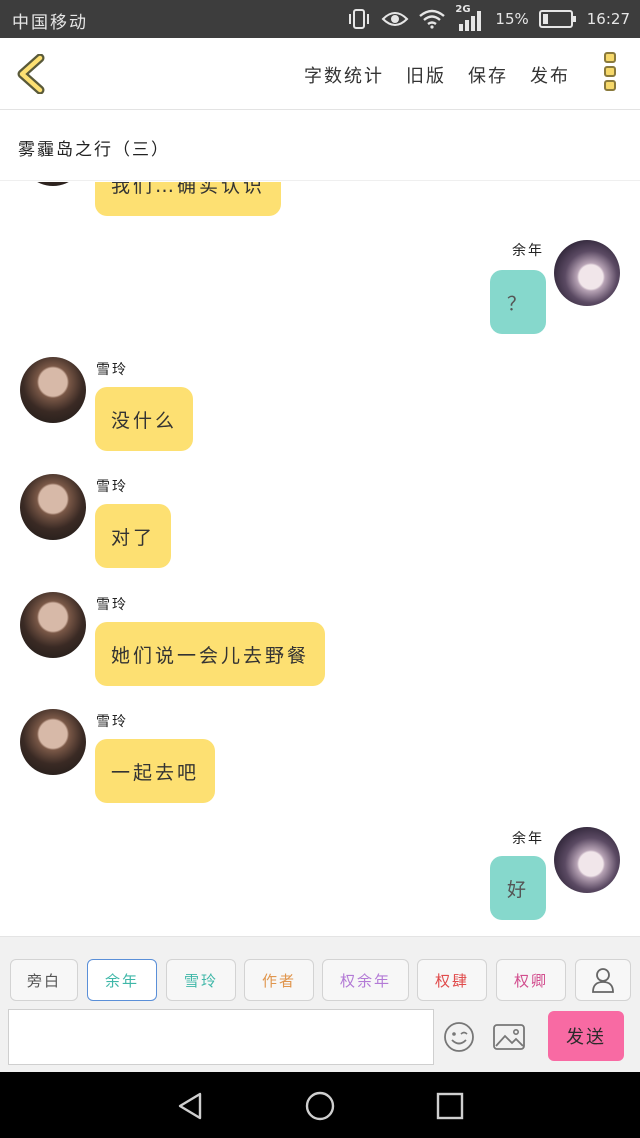  Describe the element at coordinates (320, 1004) in the screenshot. I see `role-tag-bar: 旁白 余年 雪玲 作者 权余年 权肆 权卿 发送` at that location.